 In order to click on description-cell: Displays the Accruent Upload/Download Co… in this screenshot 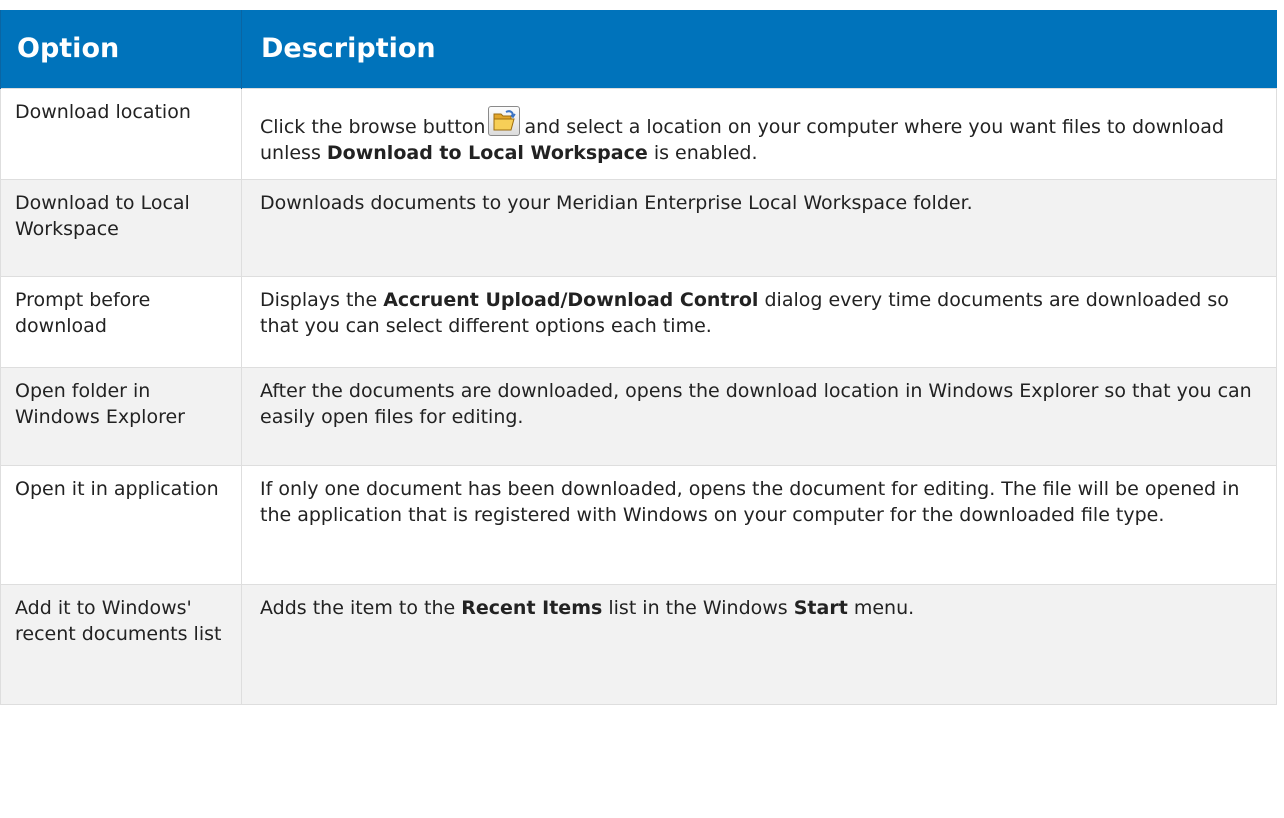, I will do `click(759, 321)`.